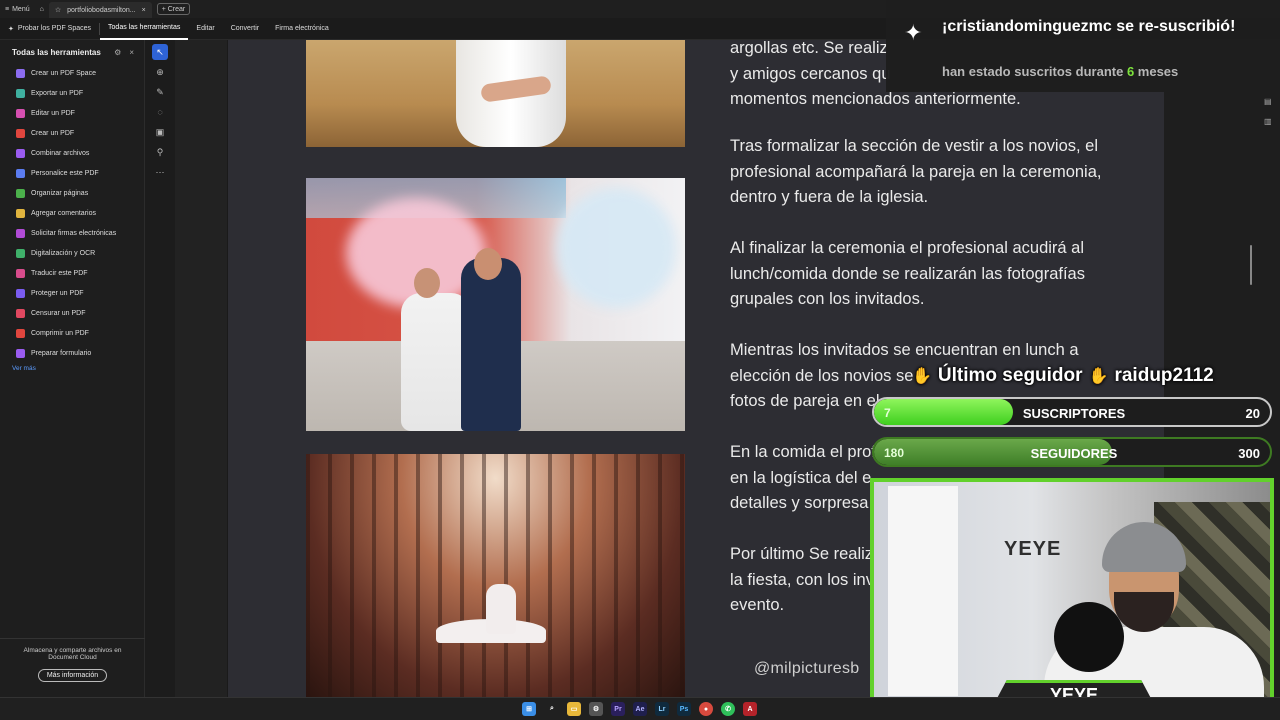 This screenshot has height=720, width=1280. I want to click on hamburger-icon: ≡, so click(7, 9).